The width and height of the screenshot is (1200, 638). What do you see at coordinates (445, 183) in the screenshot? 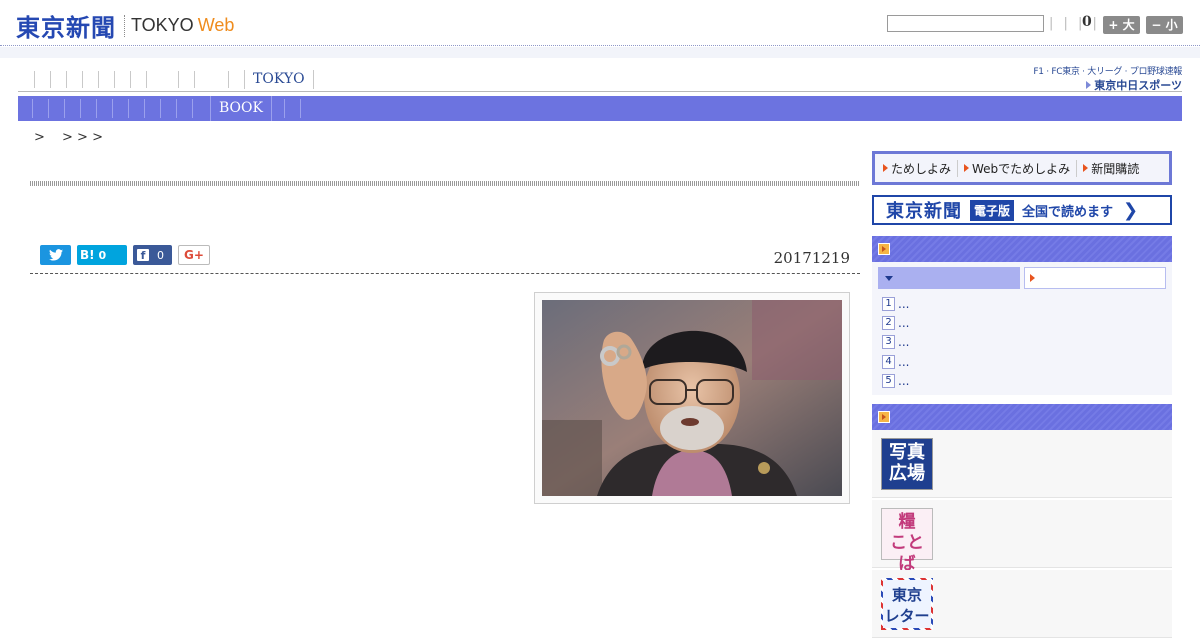
I see `article-title-rule` at bounding box center [445, 183].